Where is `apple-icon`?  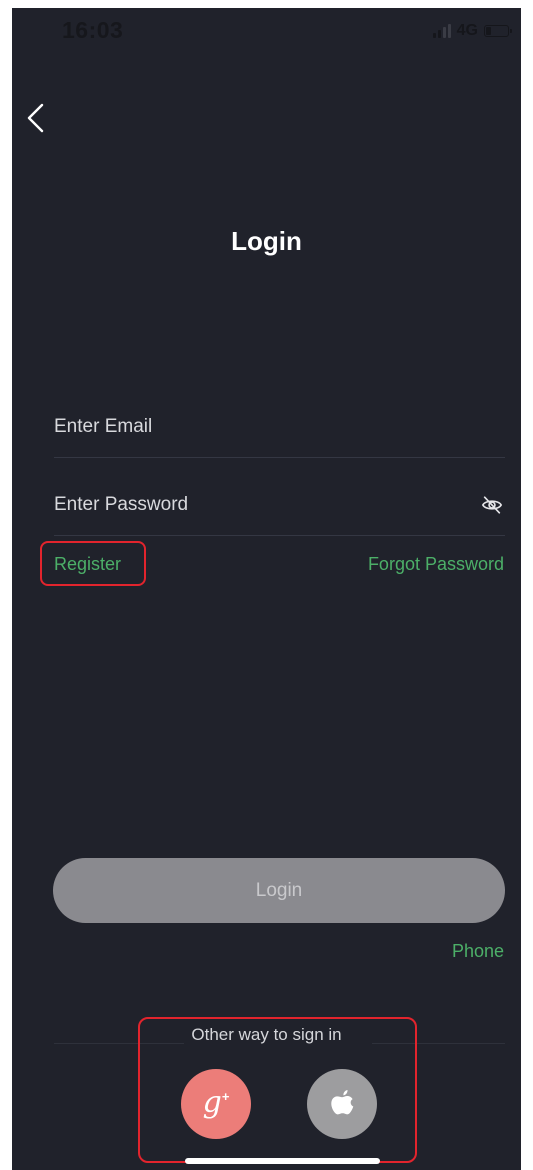 apple-icon is located at coordinates (342, 1102).